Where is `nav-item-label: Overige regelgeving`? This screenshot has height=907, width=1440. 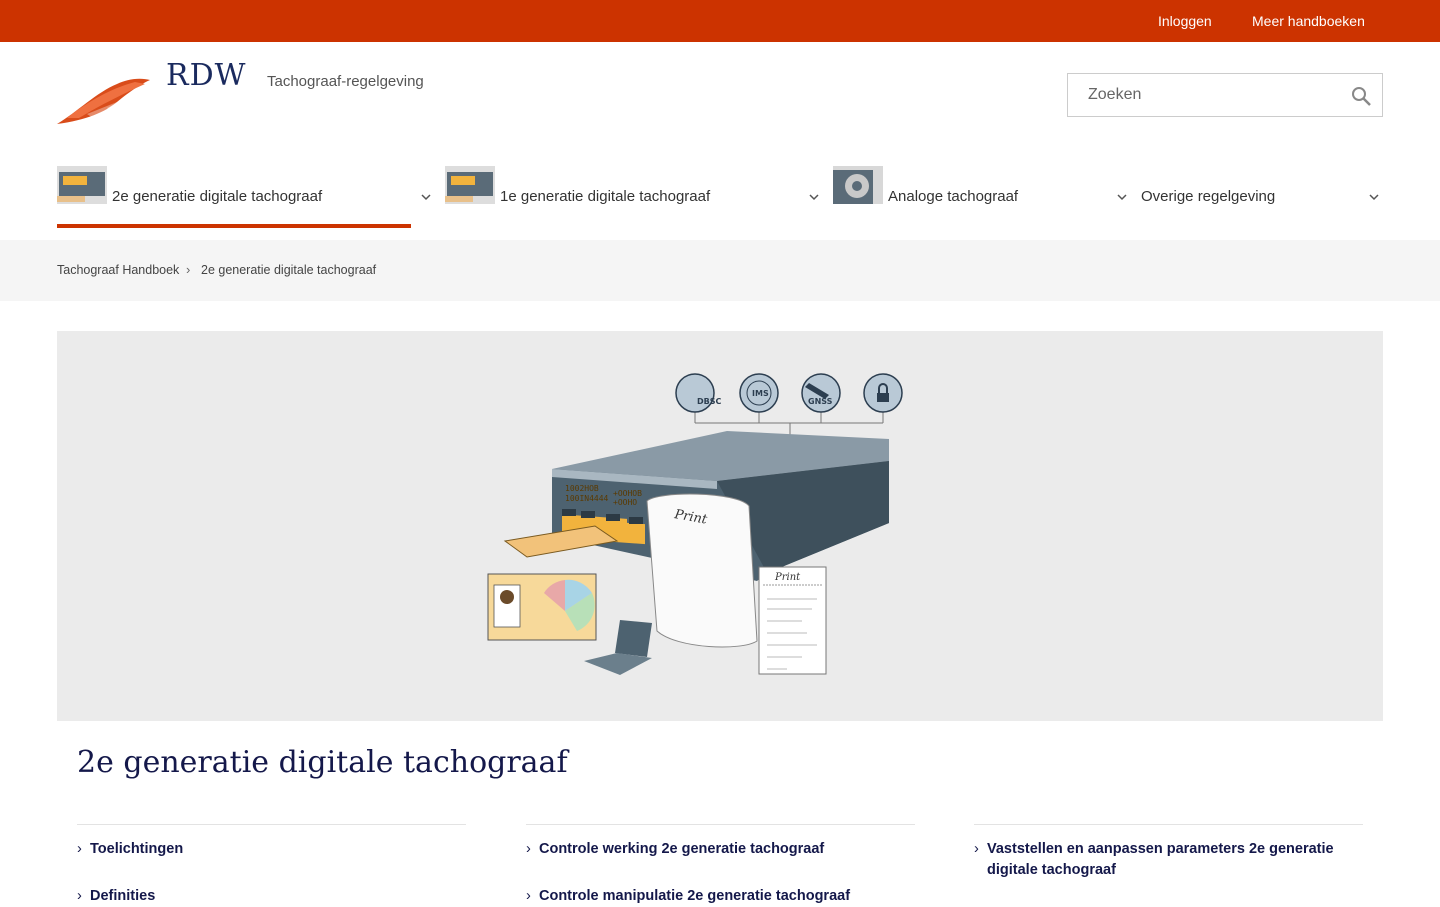 nav-item-label: Overige regelgeving is located at coordinates (1208, 196).